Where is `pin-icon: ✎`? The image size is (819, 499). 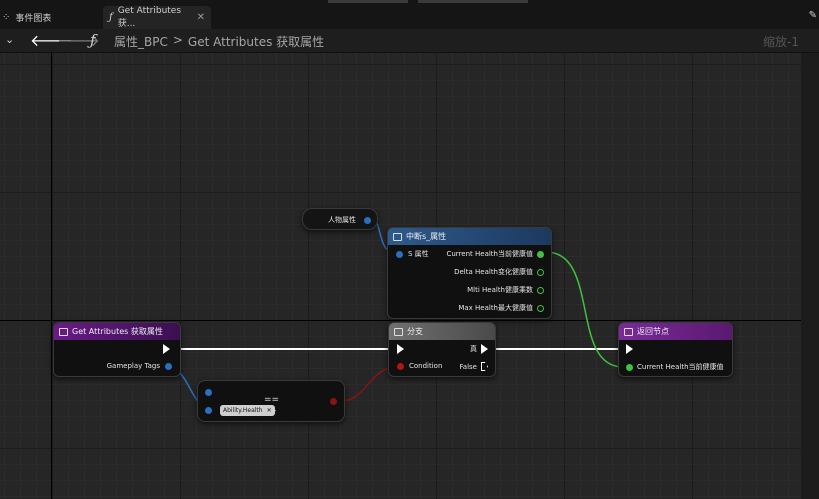
pin-icon: ✎ is located at coordinates (813, 15).